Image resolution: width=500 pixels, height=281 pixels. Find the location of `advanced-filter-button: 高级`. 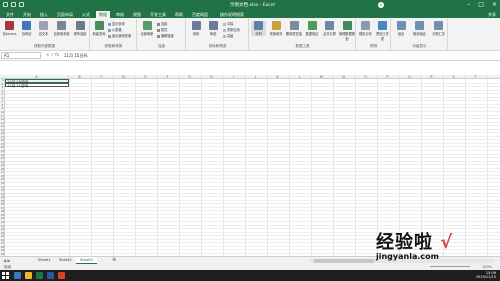

advanced-filter-button: 高级 is located at coordinates (228, 35).